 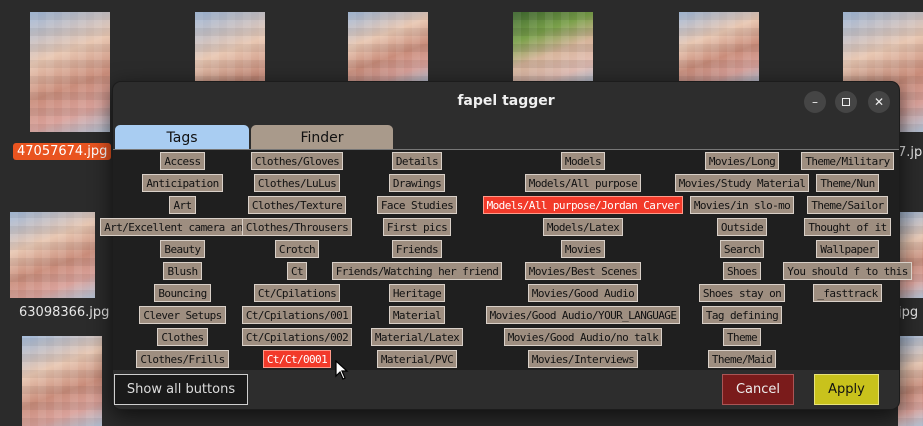 What do you see at coordinates (182, 137) in the screenshot?
I see `tab-tags: Tags` at bounding box center [182, 137].